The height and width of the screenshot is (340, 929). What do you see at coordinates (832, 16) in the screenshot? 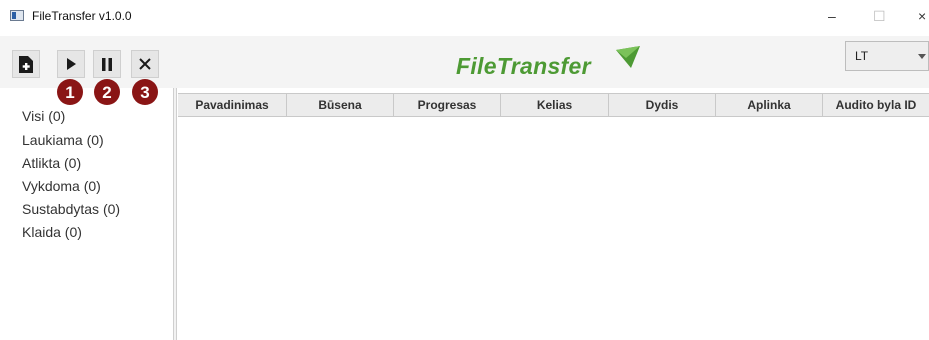
I see `minimize-button: –` at bounding box center [832, 16].